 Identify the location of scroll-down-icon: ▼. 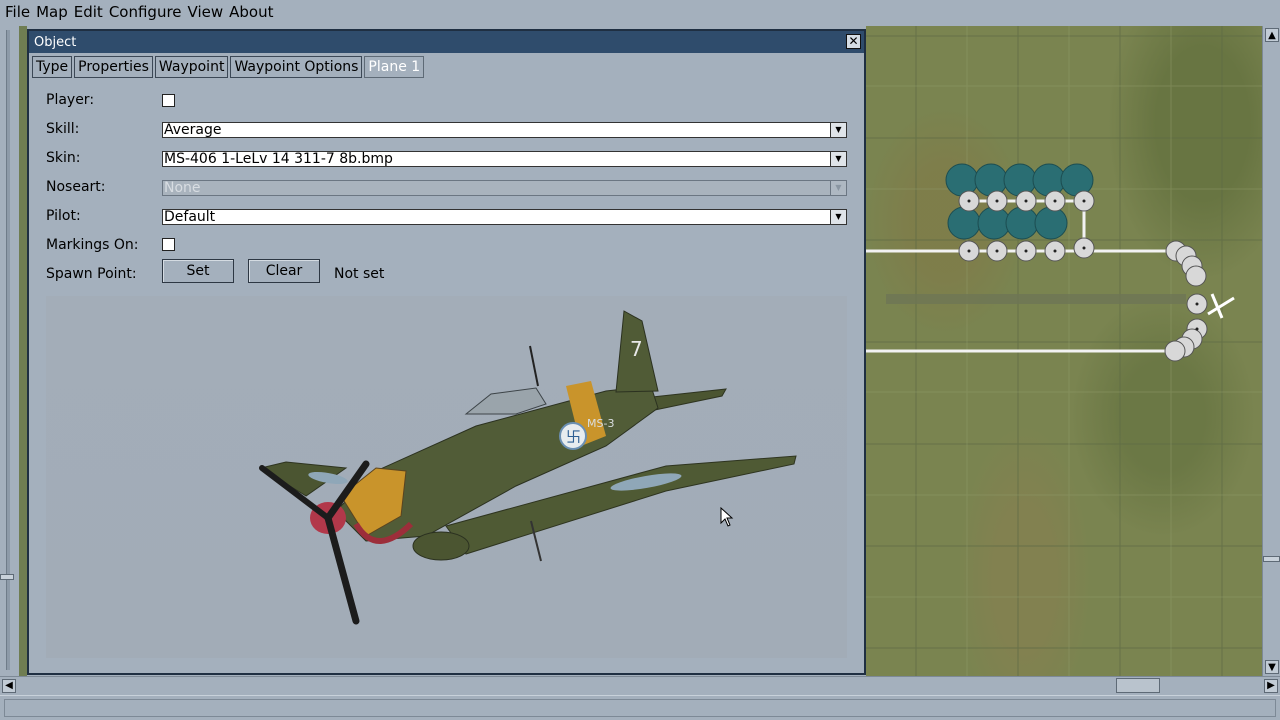
(1272, 667).